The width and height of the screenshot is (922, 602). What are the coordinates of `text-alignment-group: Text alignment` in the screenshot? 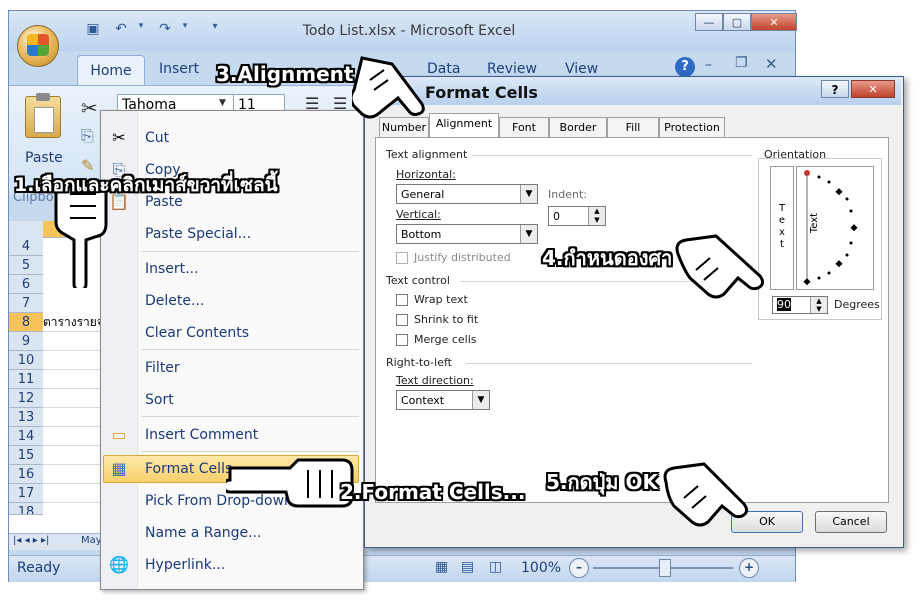 It's located at (427, 154).